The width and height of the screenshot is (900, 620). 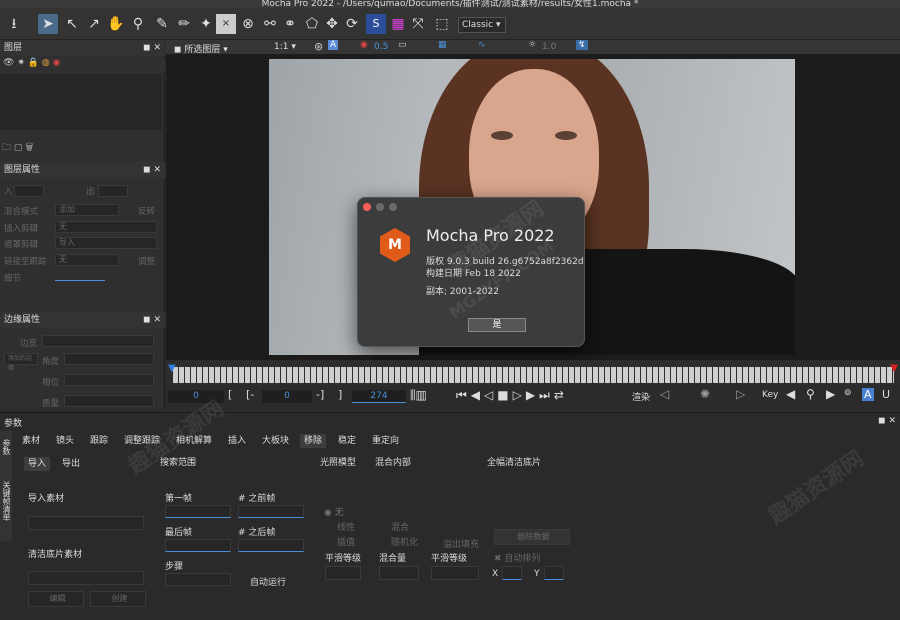 What do you see at coordinates (554, 573) in the screenshot?
I see `y-field` at bounding box center [554, 573].